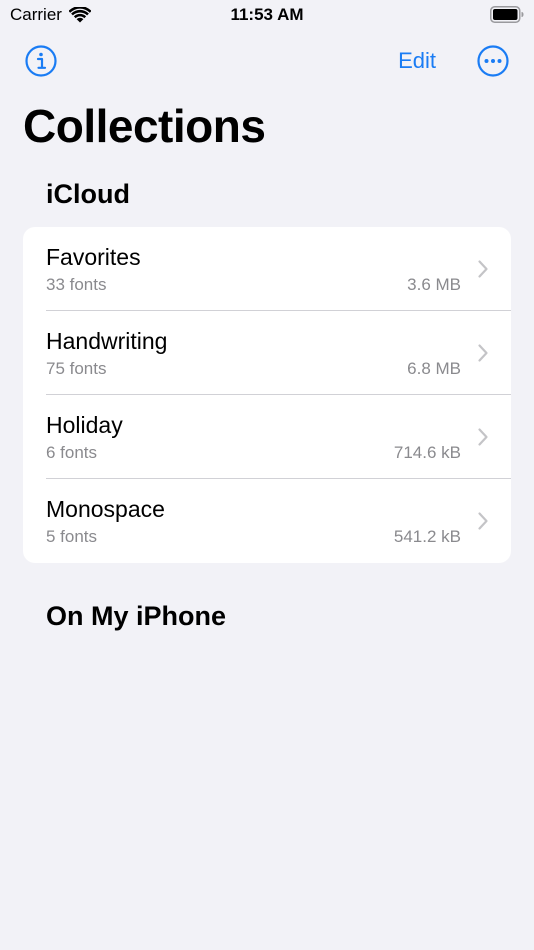 The image size is (534, 950). Describe the element at coordinates (76, 284) in the screenshot. I see `collection-font-count: 33 fonts` at that location.